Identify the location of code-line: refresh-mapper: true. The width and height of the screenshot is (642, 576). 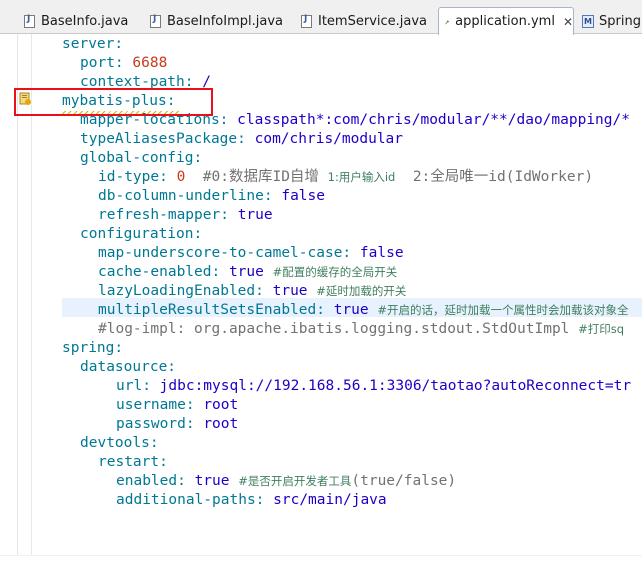
(185, 215).